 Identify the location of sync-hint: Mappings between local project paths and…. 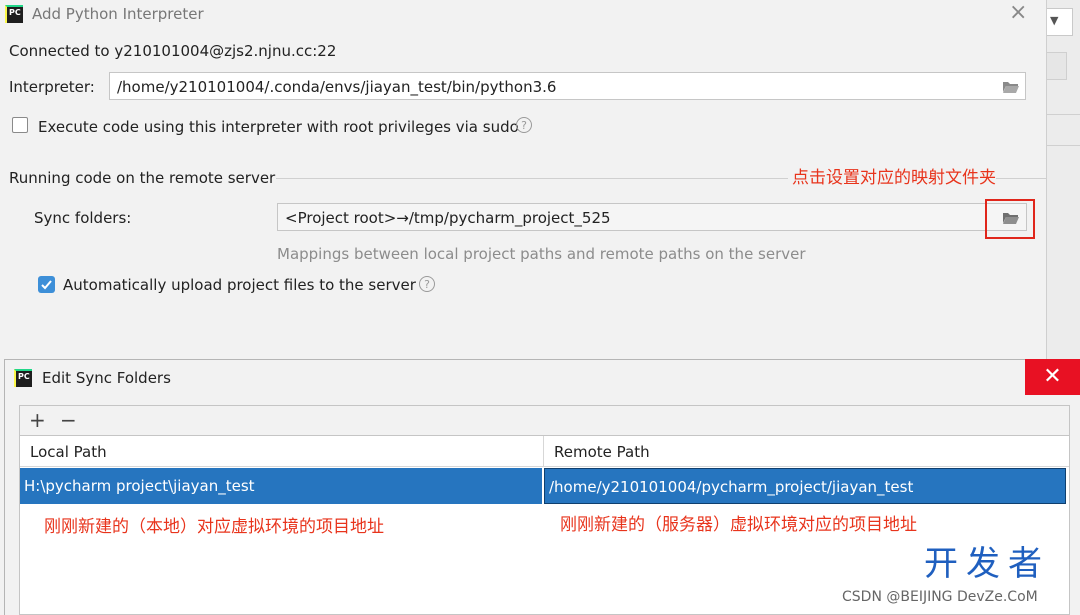
(541, 254).